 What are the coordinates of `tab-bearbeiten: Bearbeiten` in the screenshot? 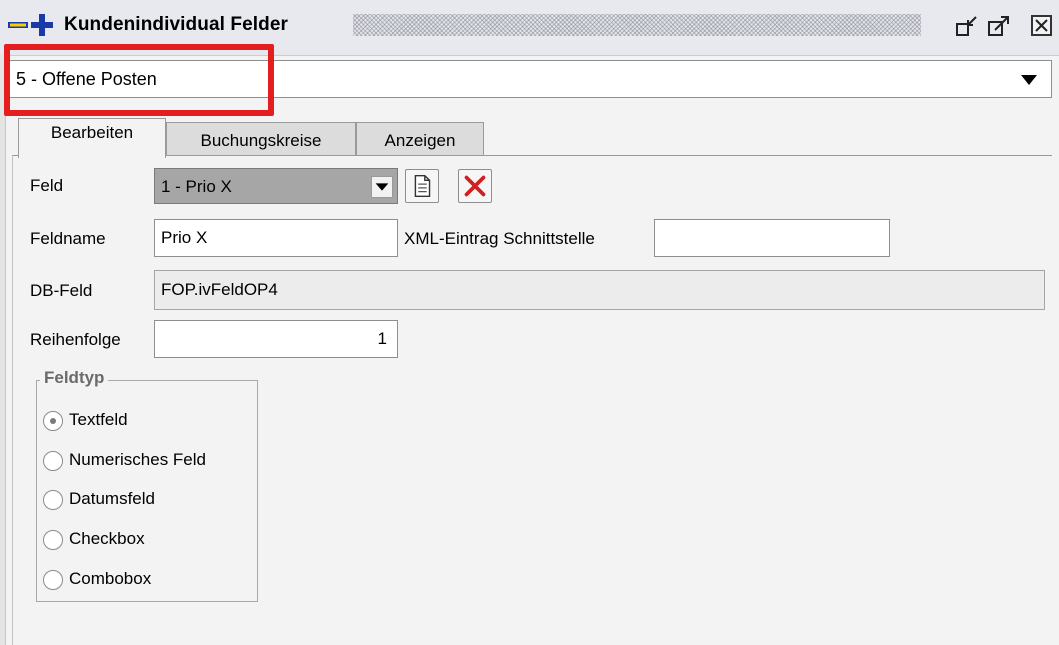 It's located at (92, 138).